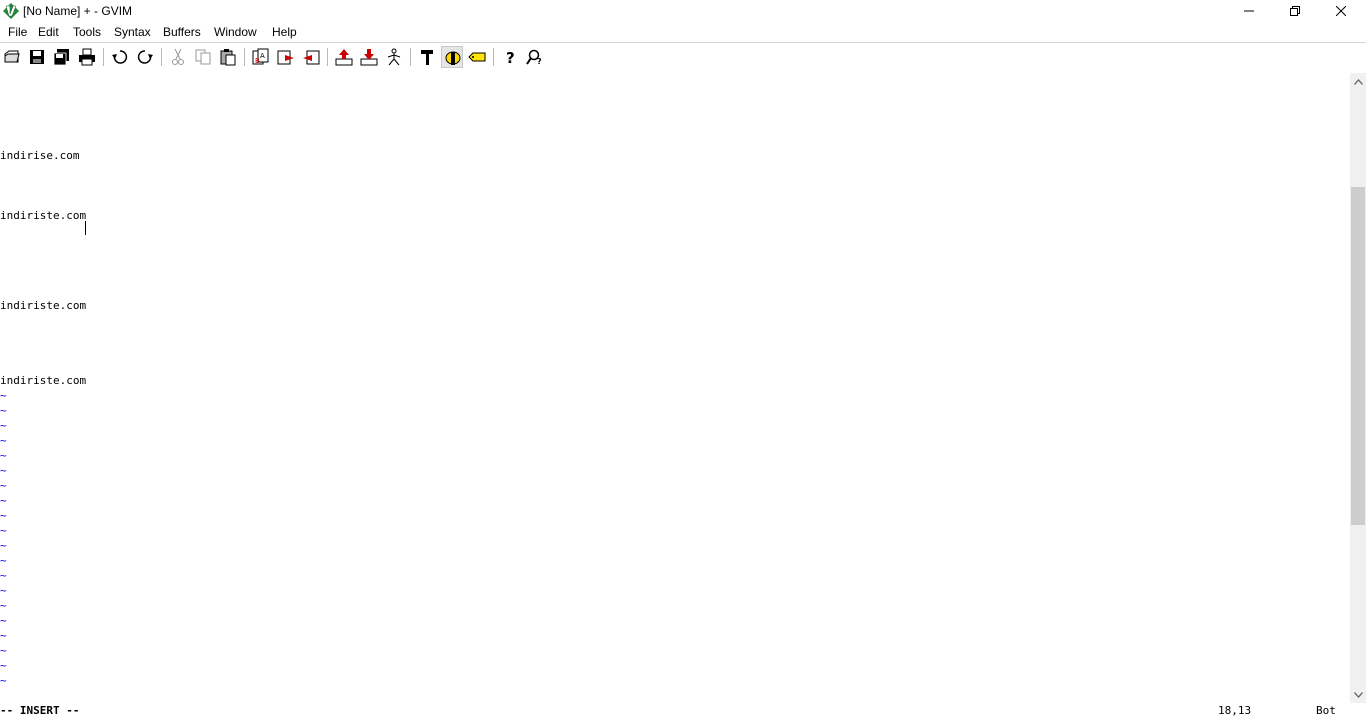  I want to click on help-button: ?, so click(510, 57).